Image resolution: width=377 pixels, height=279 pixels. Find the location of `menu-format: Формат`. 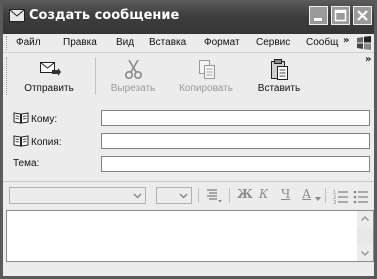

menu-format: Формат is located at coordinates (222, 42).